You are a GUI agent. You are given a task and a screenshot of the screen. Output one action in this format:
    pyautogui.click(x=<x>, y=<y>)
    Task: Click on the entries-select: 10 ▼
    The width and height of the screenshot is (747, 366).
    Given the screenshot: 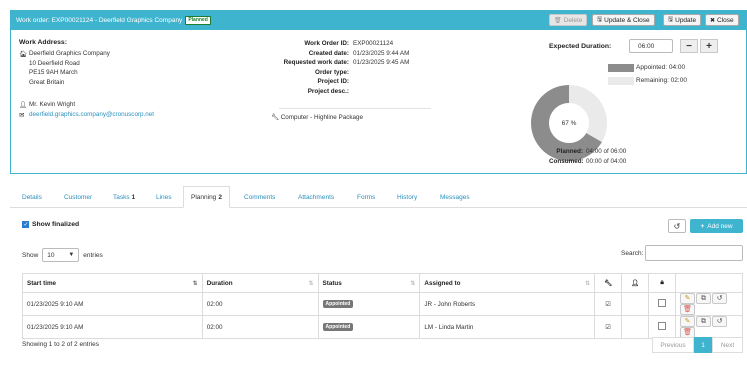 What is the action you would take?
    pyautogui.click(x=61, y=255)
    